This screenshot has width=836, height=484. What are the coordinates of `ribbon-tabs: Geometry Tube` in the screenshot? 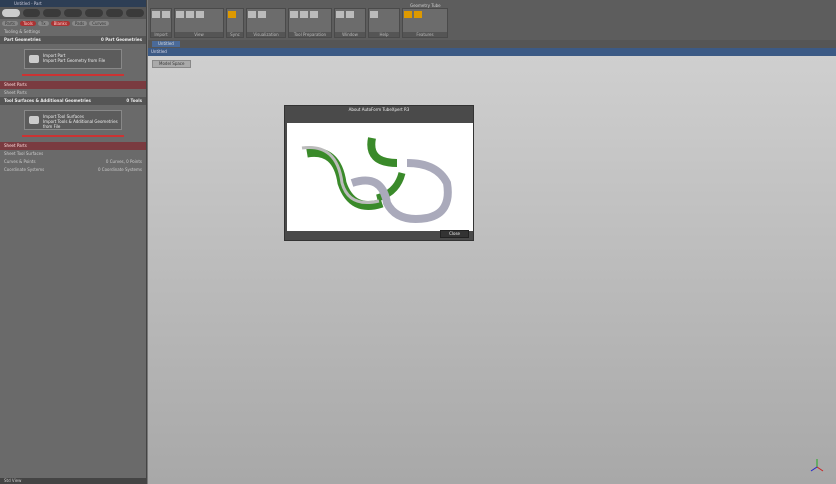 It's located at (425, 5).